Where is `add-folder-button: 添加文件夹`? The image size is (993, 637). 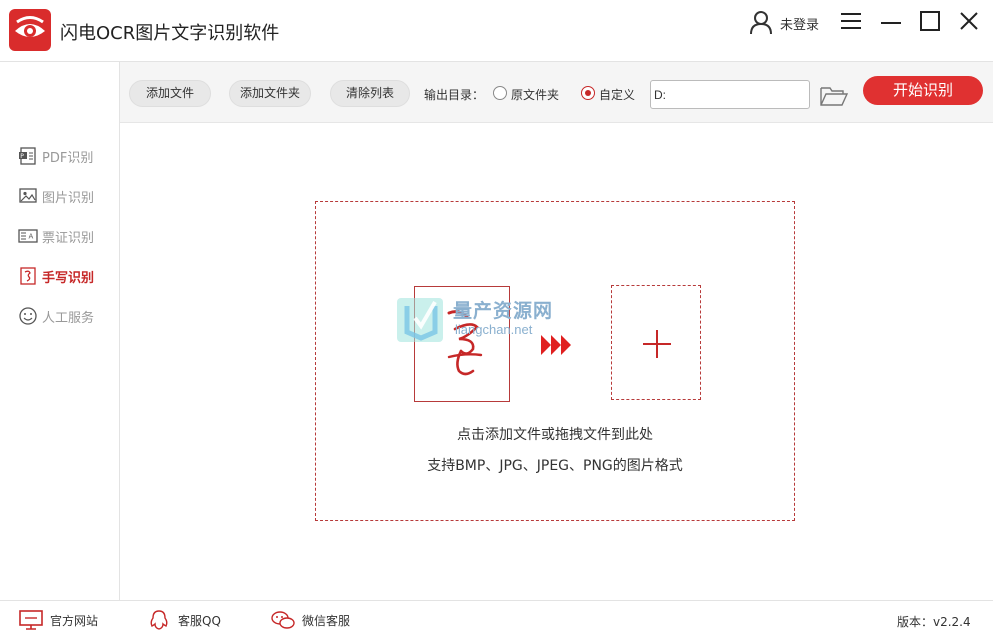 add-folder-button: 添加文件夹 is located at coordinates (270, 93).